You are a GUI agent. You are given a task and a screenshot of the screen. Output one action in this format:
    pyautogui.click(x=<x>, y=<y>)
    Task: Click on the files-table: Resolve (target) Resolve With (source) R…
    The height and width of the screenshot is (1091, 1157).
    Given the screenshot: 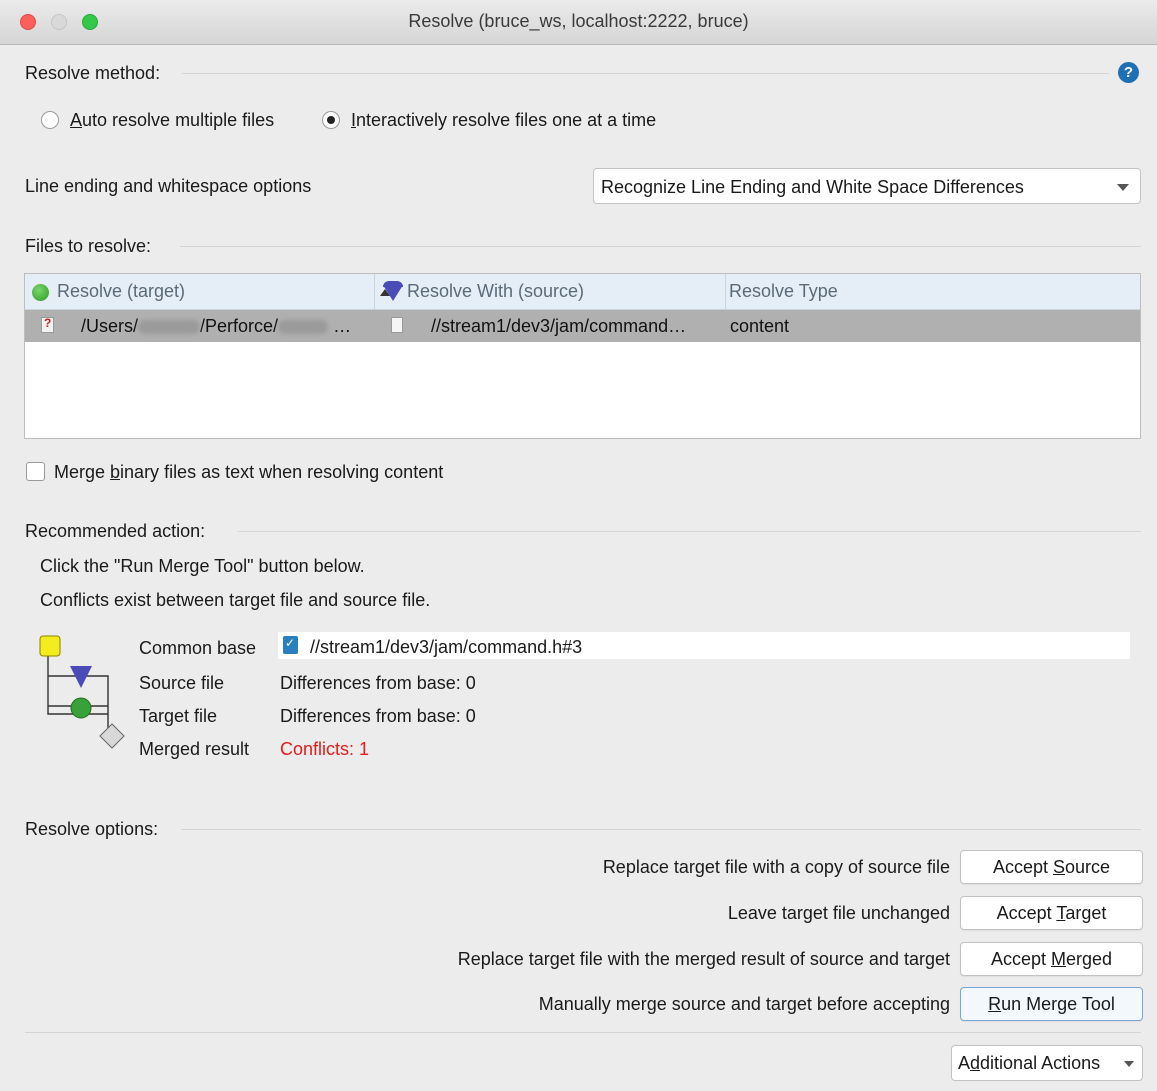 What is the action you would take?
    pyautogui.click(x=582, y=356)
    